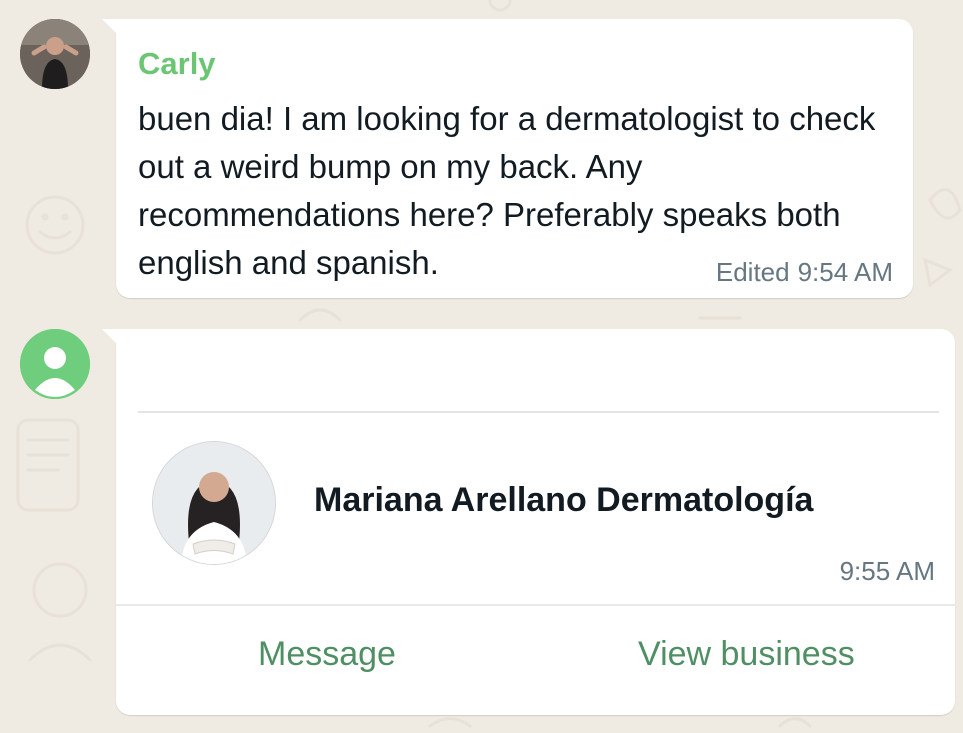 This screenshot has width=963, height=733. Describe the element at coordinates (538, 412) in the screenshot. I see `card-divider` at that location.